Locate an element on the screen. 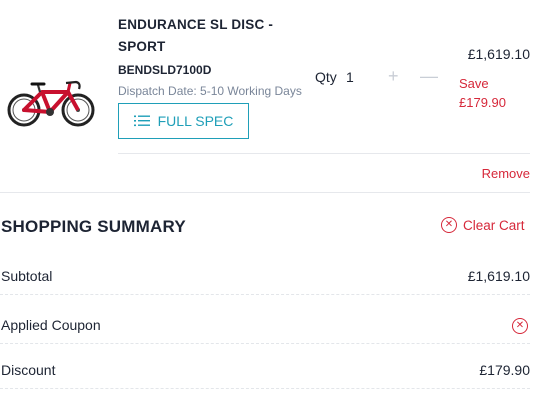 This screenshot has height=408, width=550. qty-value: 1 is located at coordinates (350, 77).